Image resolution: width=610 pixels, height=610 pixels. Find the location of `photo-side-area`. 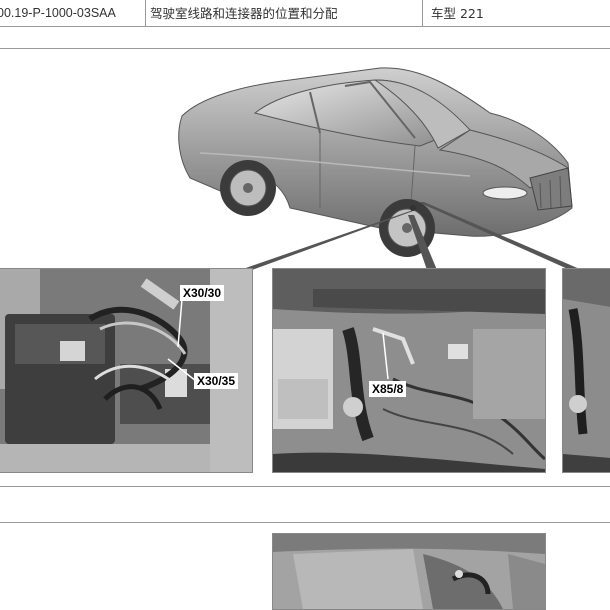

photo-side-area is located at coordinates (586, 370).